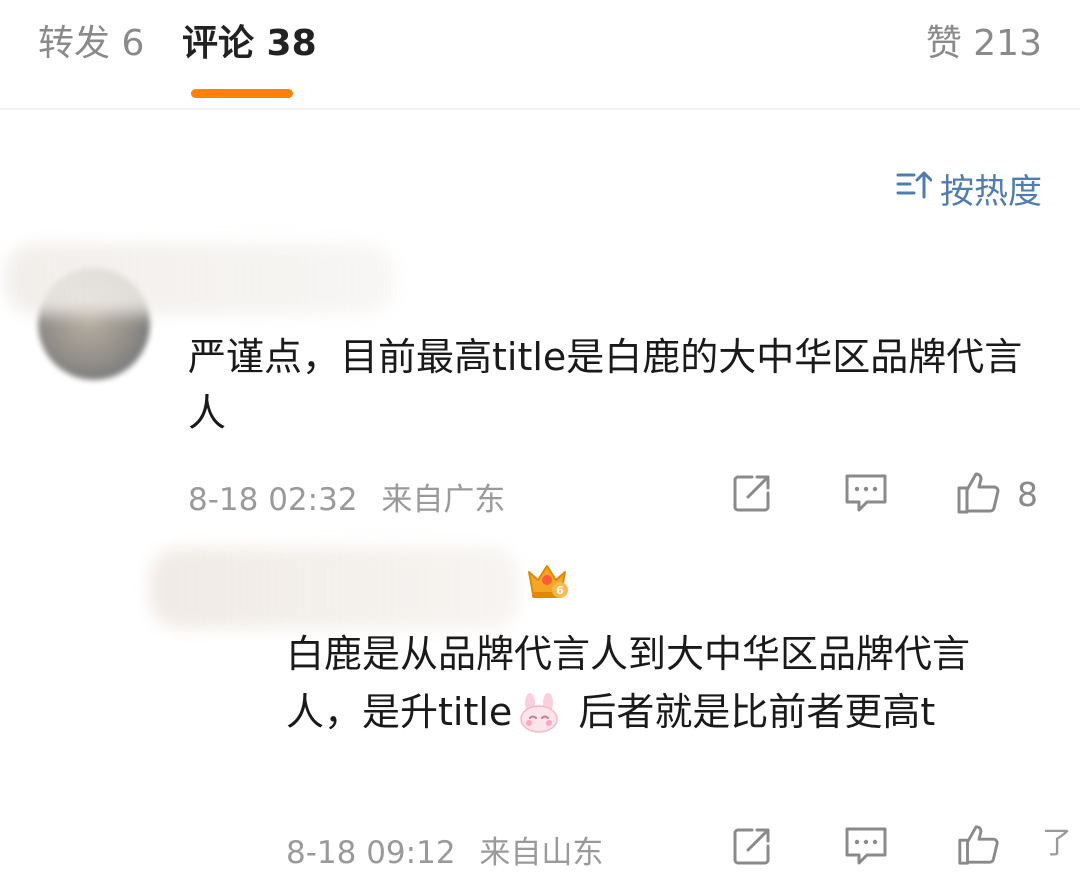  Describe the element at coordinates (1027, 494) in the screenshot. I see `like-count: 8` at that location.